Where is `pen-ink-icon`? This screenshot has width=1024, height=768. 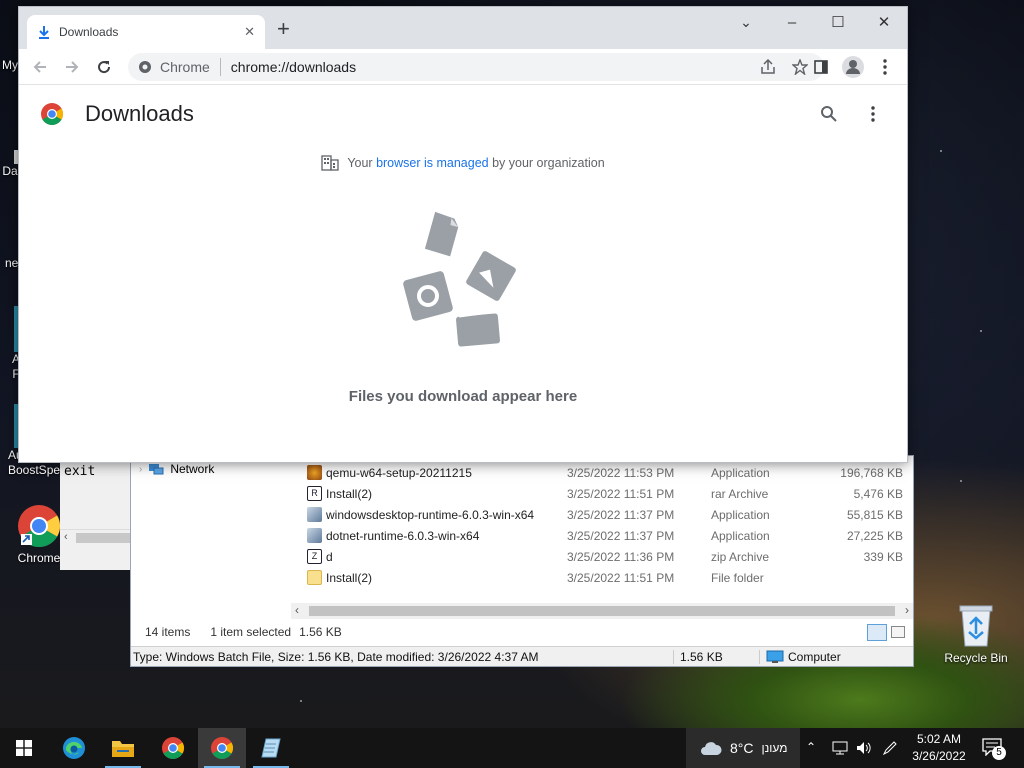 pen-ink-icon is located at coordinates (890, 748).